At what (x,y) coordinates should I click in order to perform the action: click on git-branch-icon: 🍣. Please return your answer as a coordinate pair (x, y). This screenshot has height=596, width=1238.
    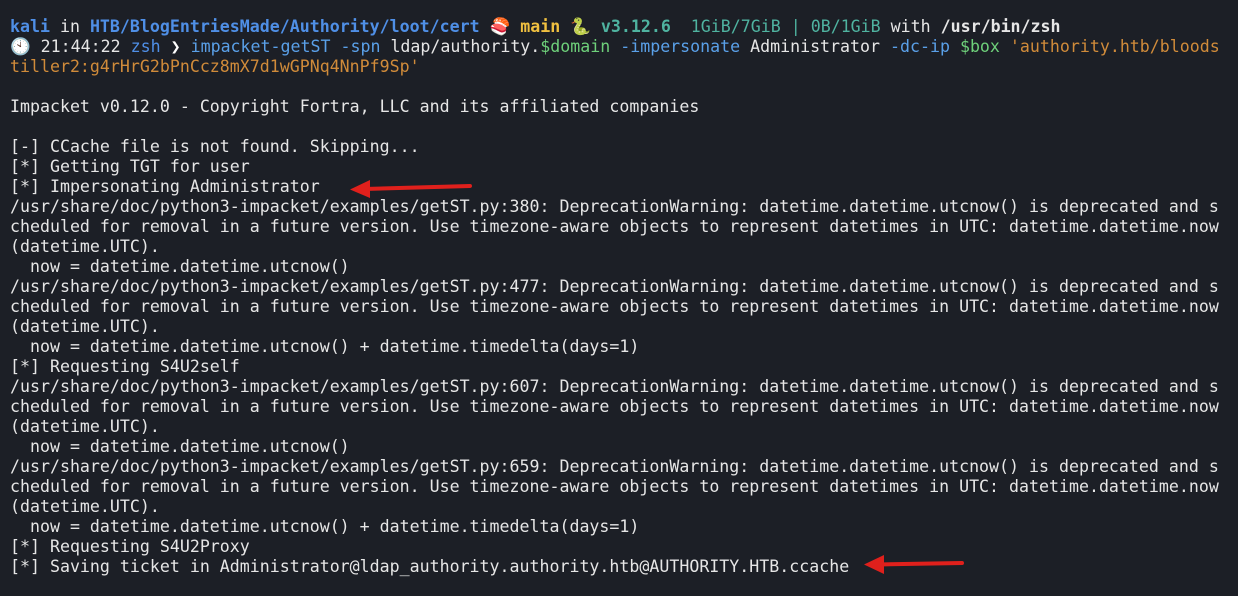
    Looking at the image, I should click on (500, 26).